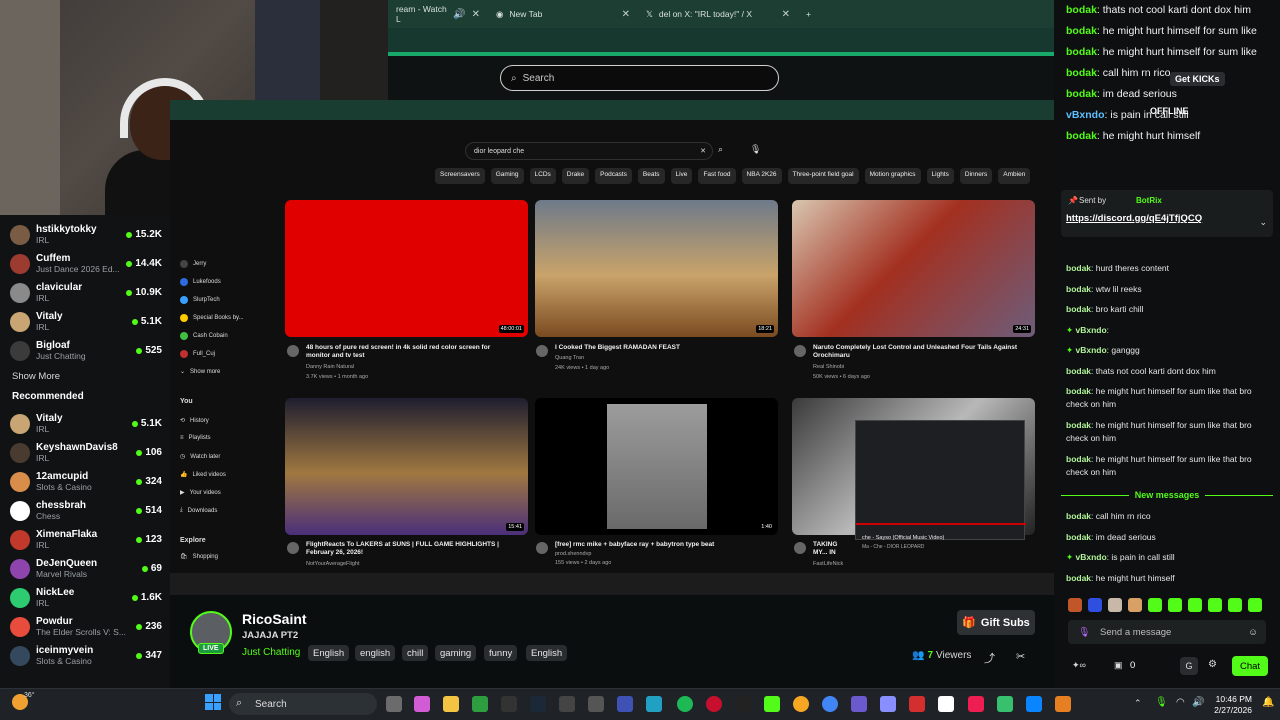 This screenshot has height=720, width=1280. What do you see at coordinates (892, 176) in the screenshot?
I see `filter-chip: Motion graphics` at bounding box center [892, 176].